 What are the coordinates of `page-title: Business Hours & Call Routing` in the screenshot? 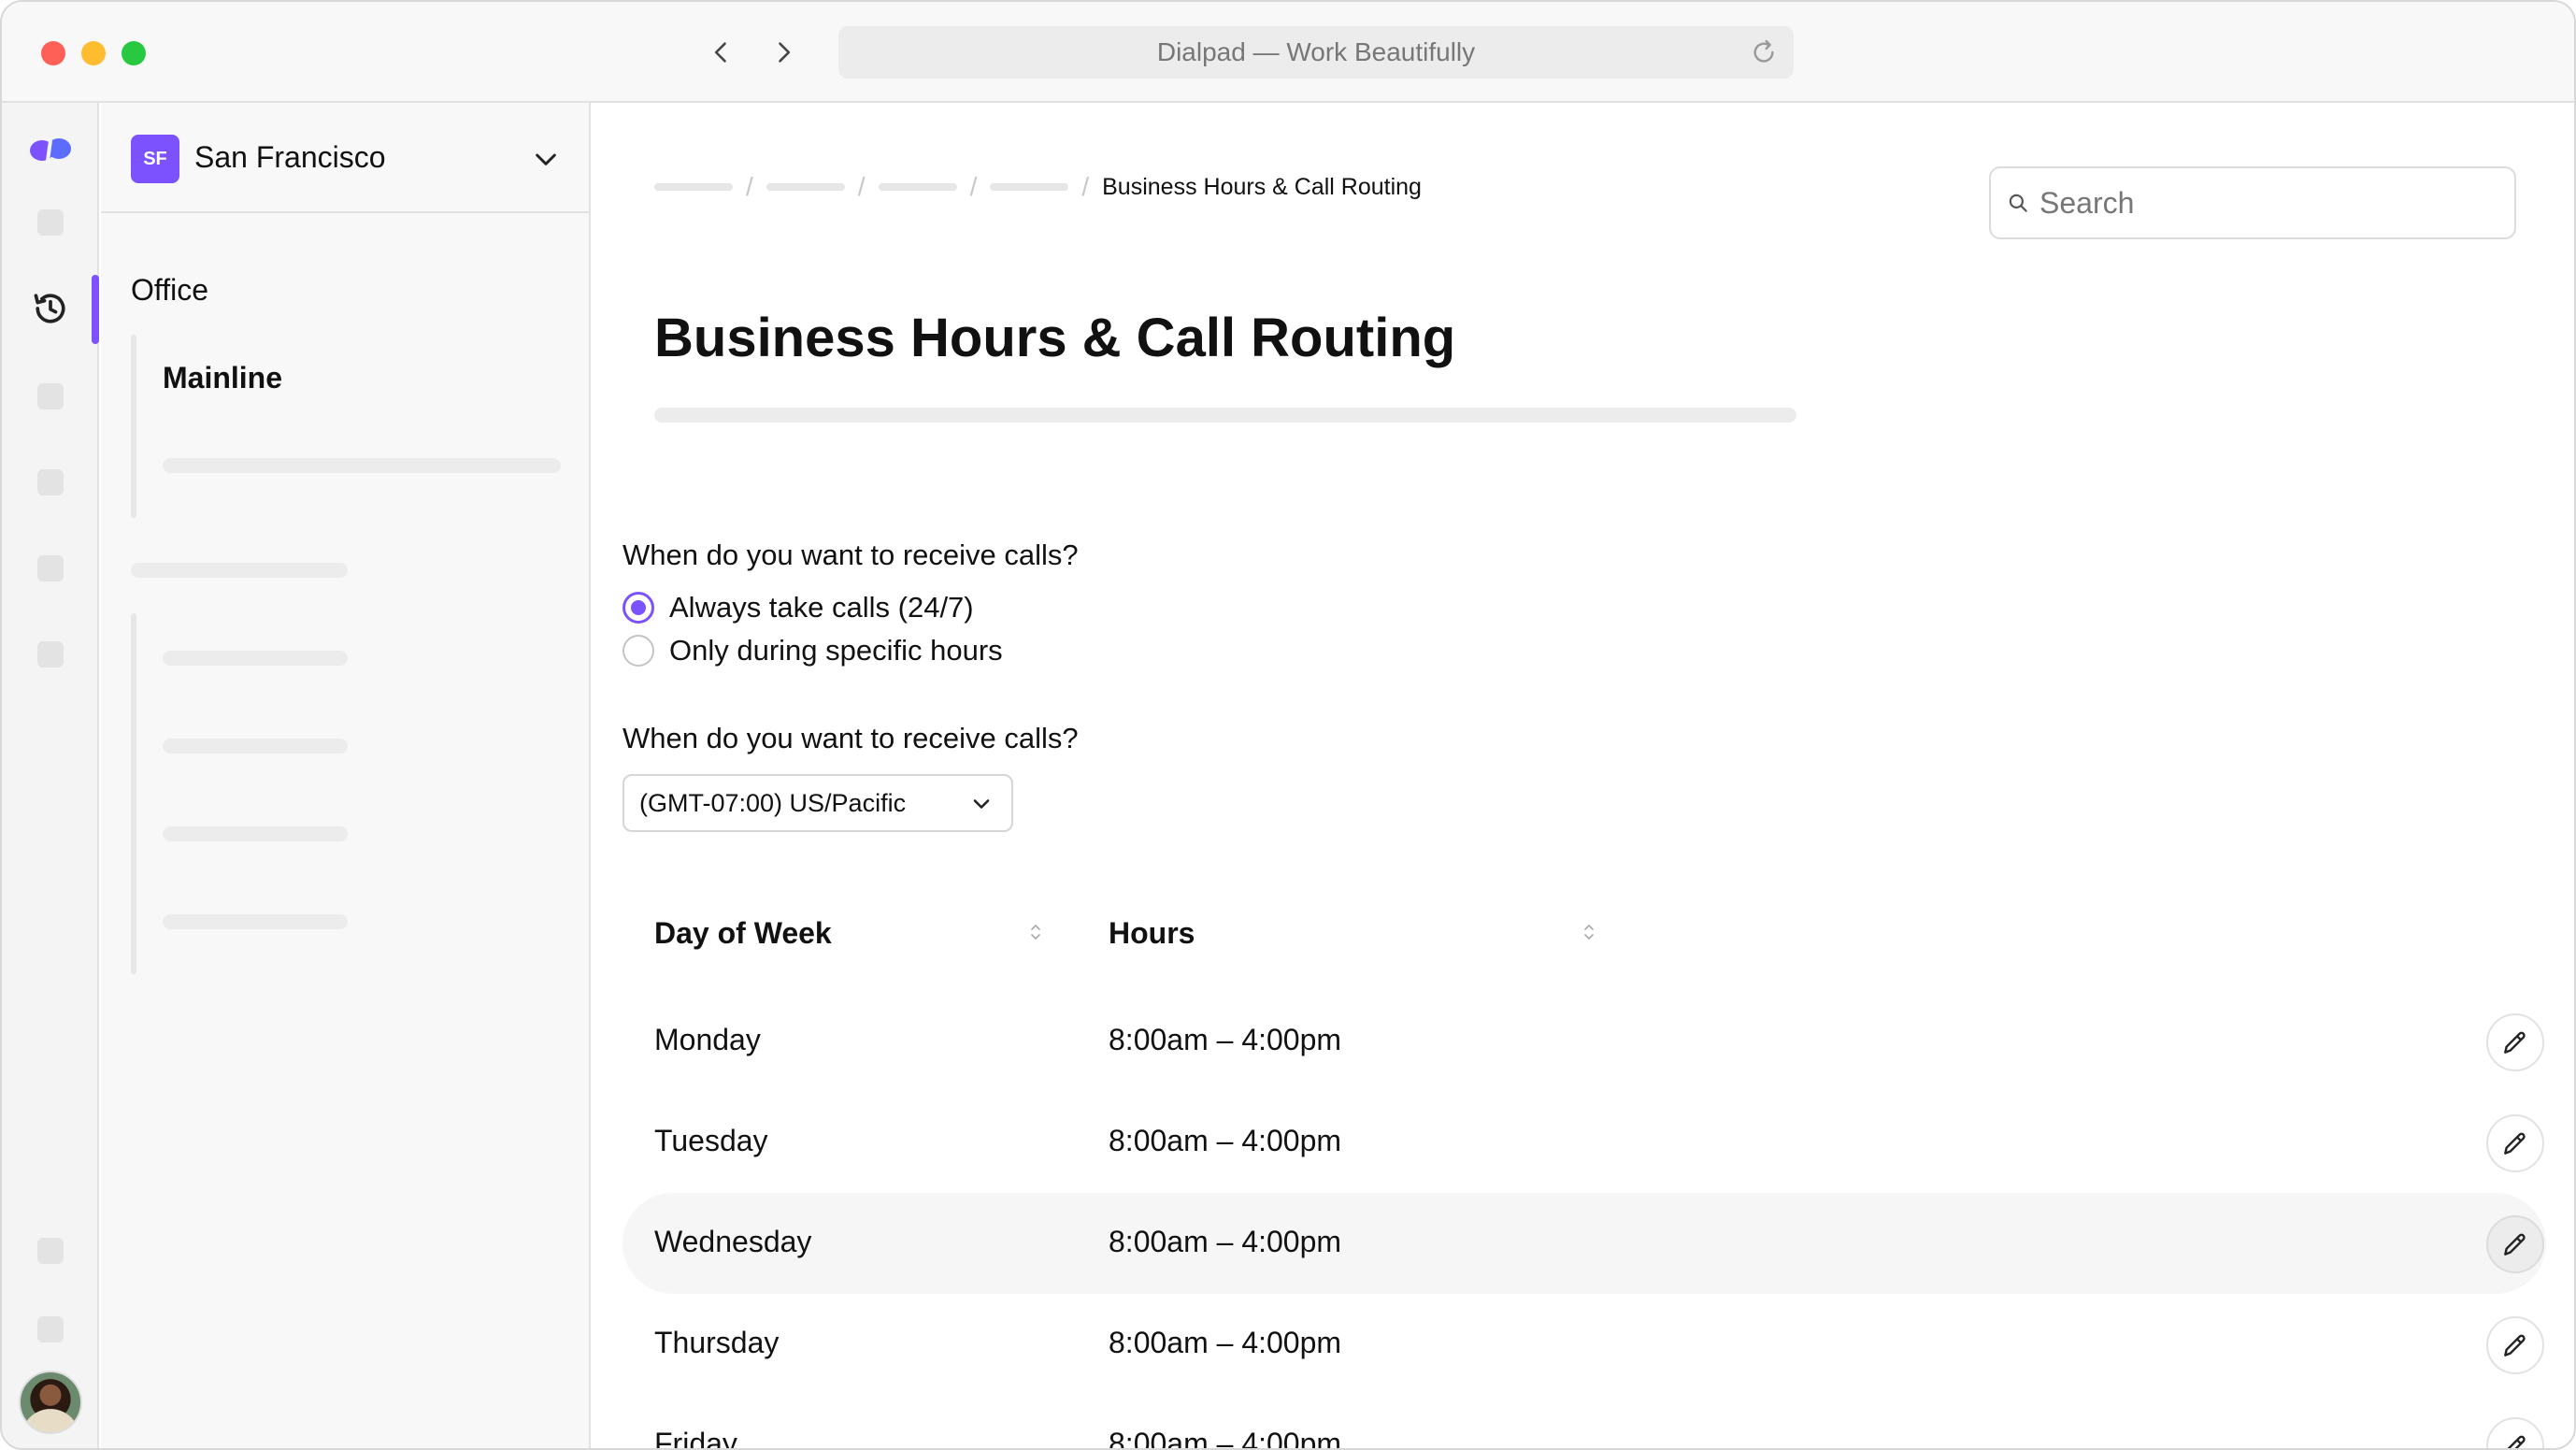 It's located at (1055, 338).